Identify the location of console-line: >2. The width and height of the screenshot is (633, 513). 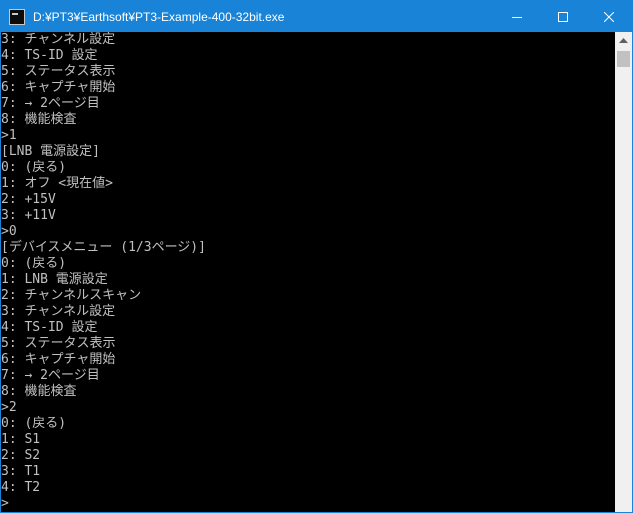
(9, 407).